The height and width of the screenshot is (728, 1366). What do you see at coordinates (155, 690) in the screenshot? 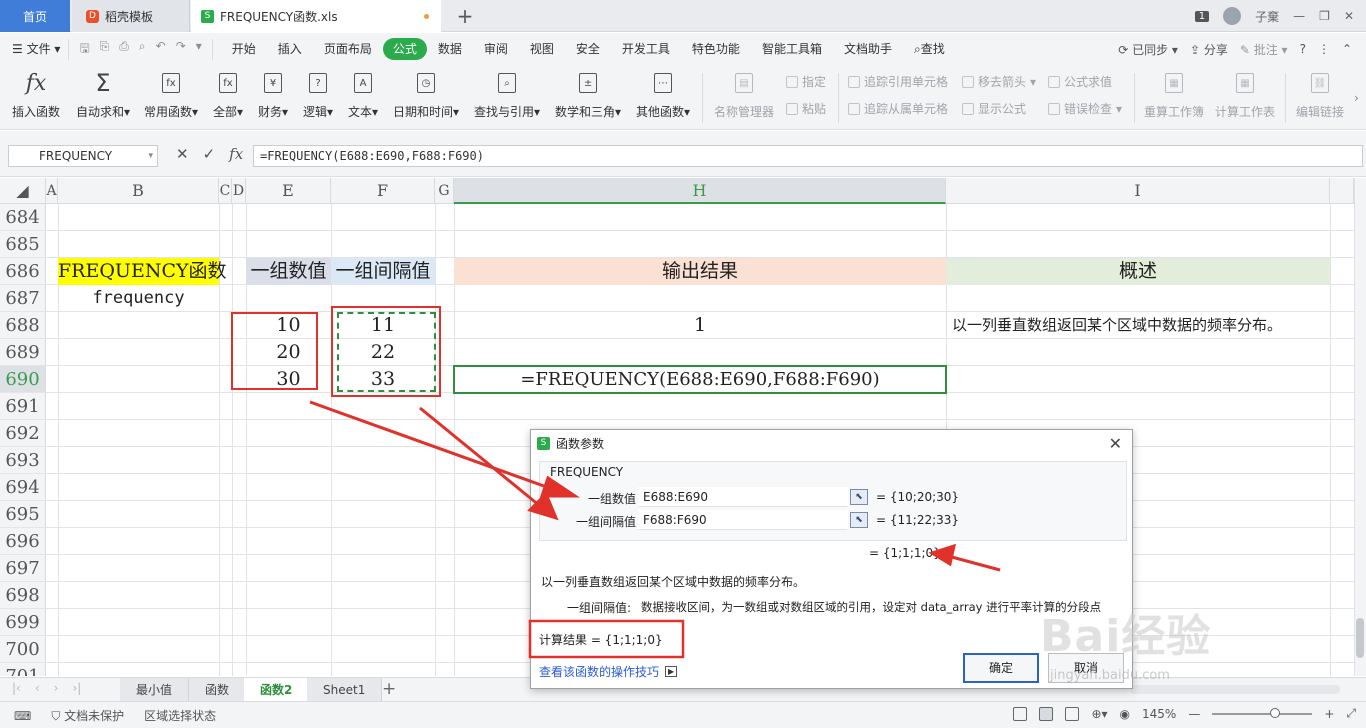
I see `sheet-tab-min: 最小值` at bounding box center [155, 690].